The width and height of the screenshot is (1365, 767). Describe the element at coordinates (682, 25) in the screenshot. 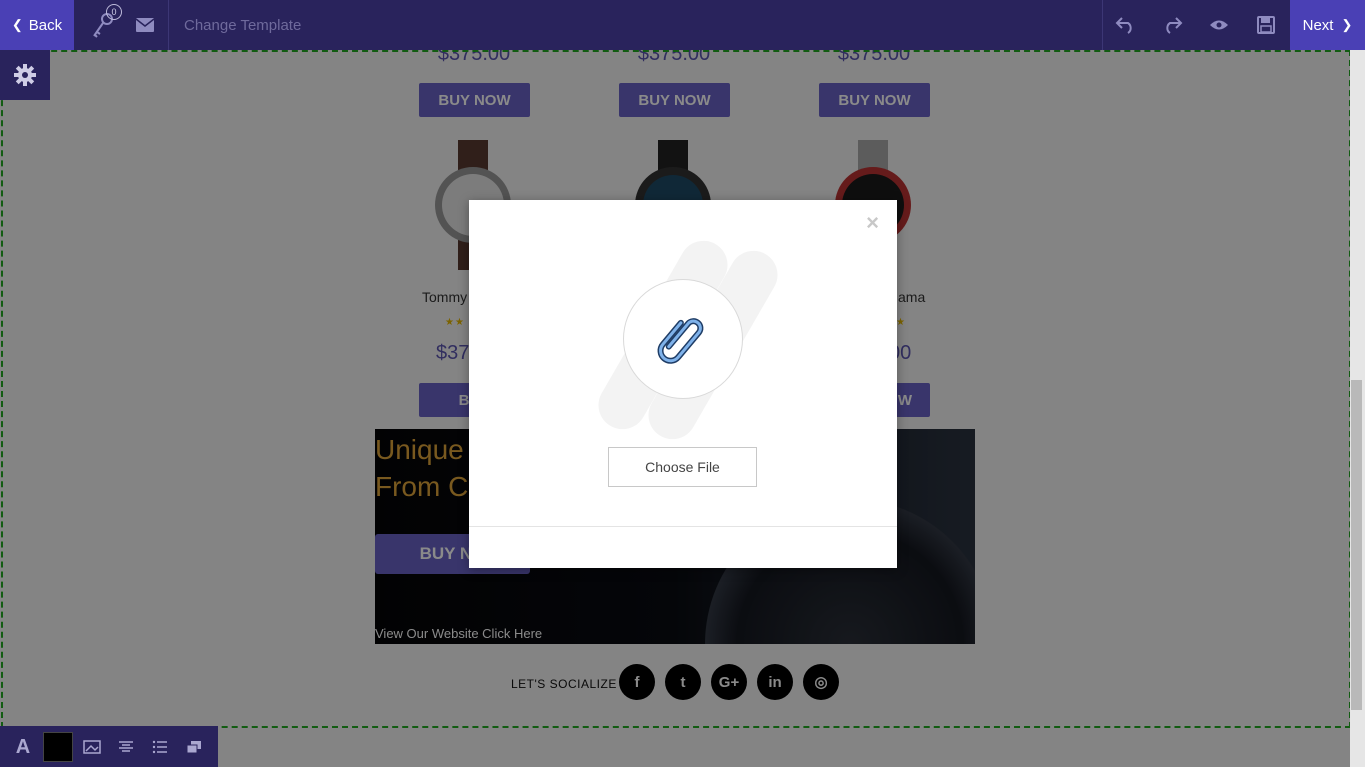

I see `top-toolbar: ❮ Back 0 Change Template Next ❯` at that location.